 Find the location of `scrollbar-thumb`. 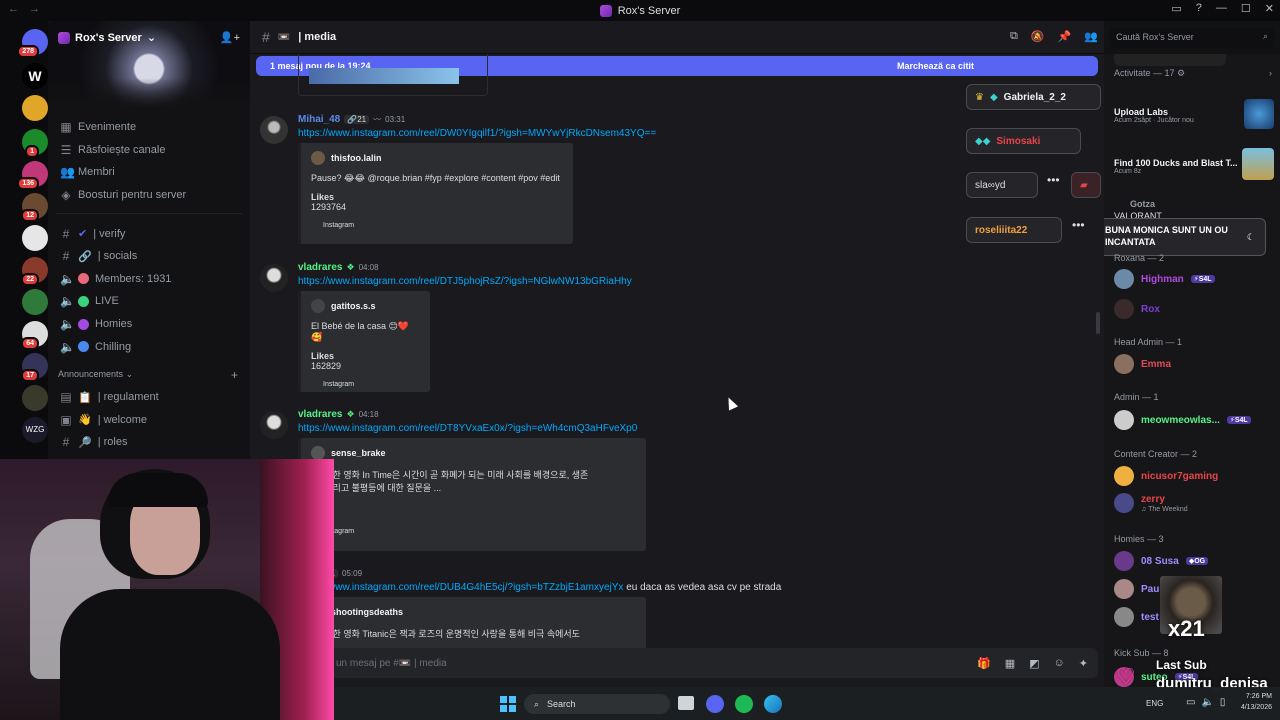

scrollbar-thumb is located at coordinates (1098, 323).